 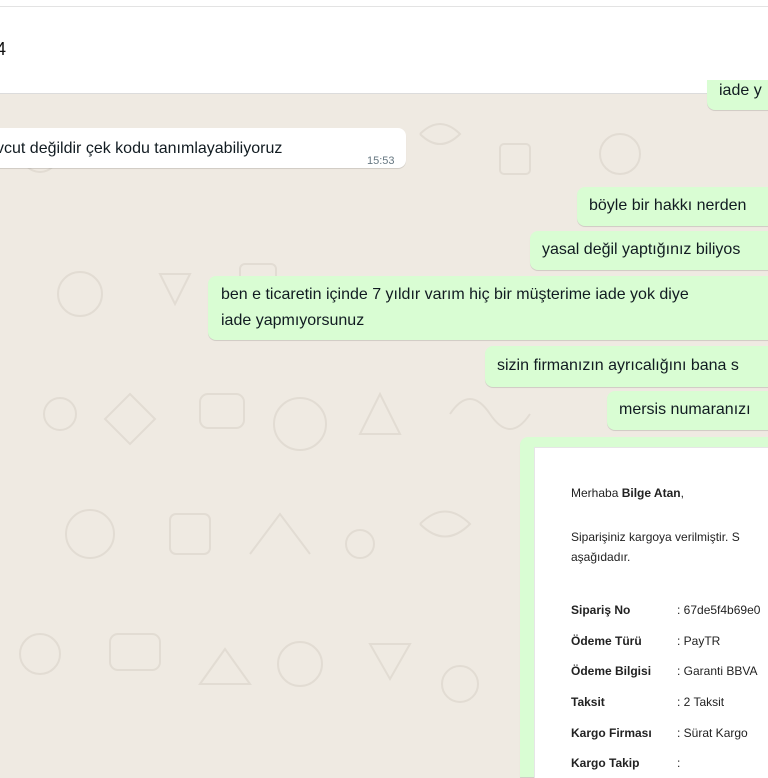 What do you see at coordinates (381, 161) in the screenshot?
I see `message-time: 15:53` at bounding box center [381, 161].